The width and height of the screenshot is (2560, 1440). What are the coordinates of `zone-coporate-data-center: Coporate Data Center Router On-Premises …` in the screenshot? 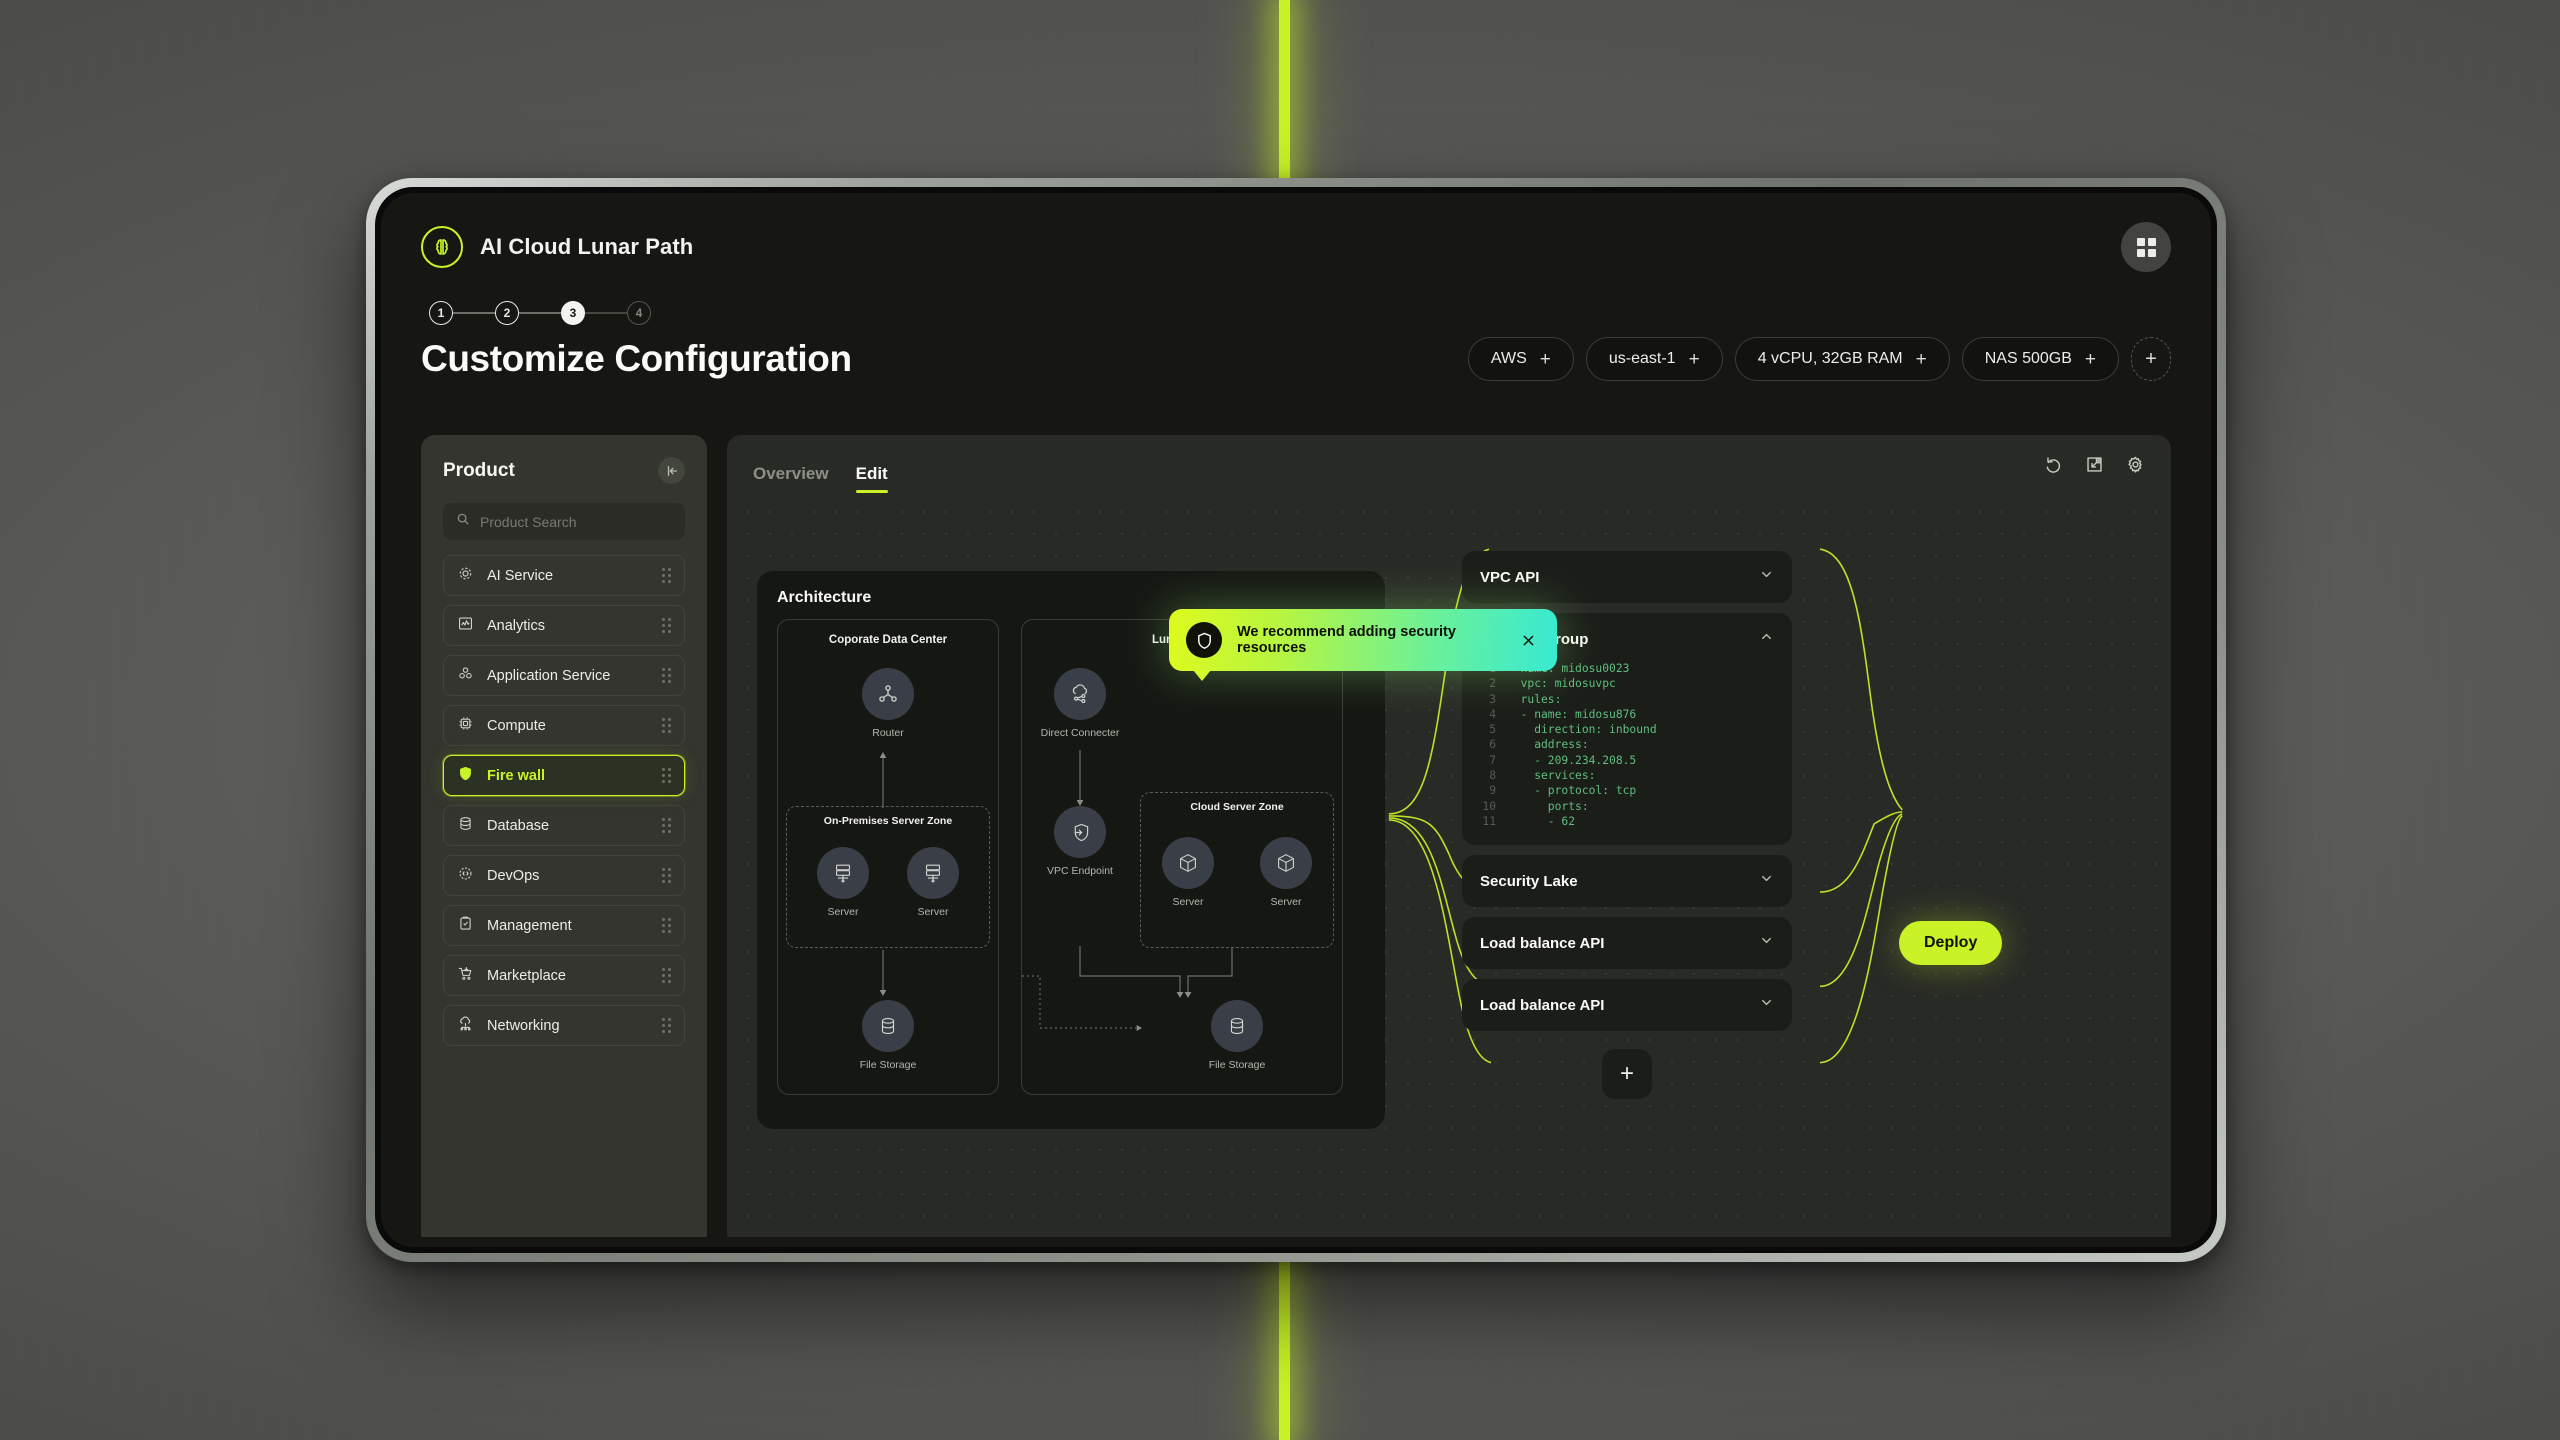 It's located at (888, 857).